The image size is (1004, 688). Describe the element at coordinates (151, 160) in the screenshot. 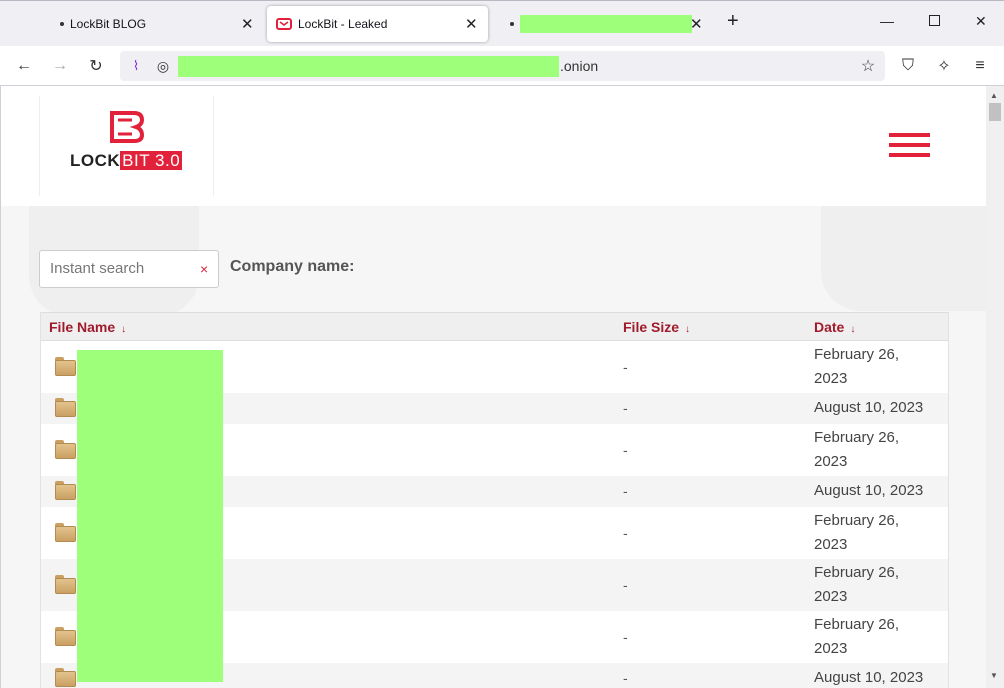

I see `logo-part-bit: BIT 3.0` at that location.